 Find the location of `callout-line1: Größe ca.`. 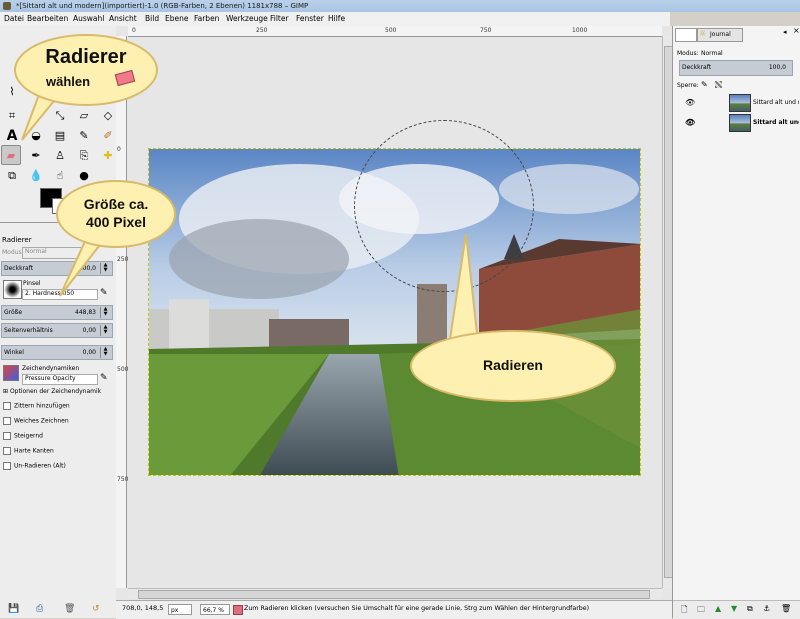

callout-line1: Größe ca. is located at coordinates (116, 204).